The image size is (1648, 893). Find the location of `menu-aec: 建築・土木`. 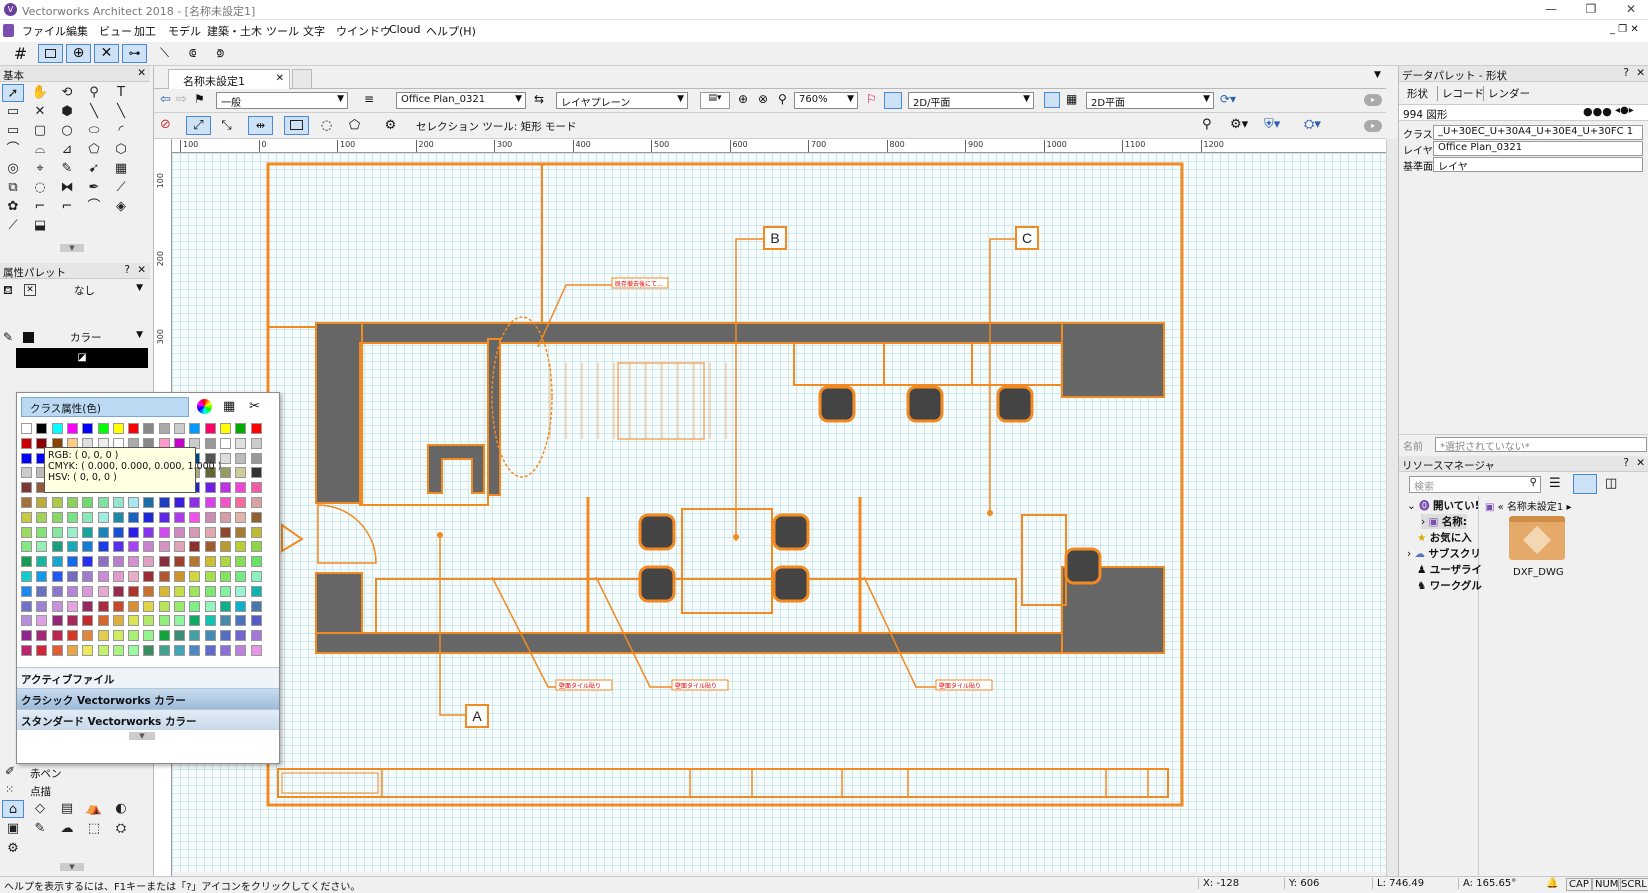

menu-aec: 建築・土木 is located at coordinates (234, 31).